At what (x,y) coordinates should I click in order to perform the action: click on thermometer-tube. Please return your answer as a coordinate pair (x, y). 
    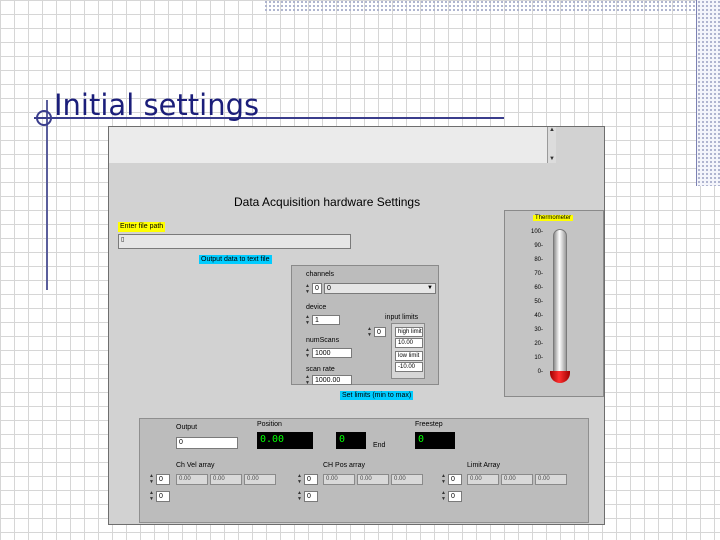
    Looking at the image, I should click on (560, 304).